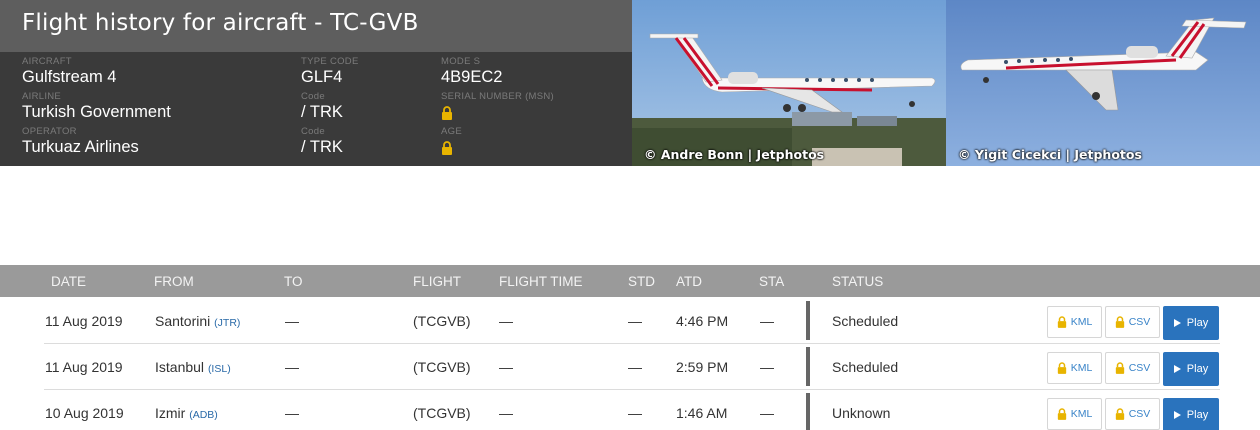  What do you see at coordinates (772, 281) in the screenshot?
I see `col-sta: STA` at bounding box center [772, 281].